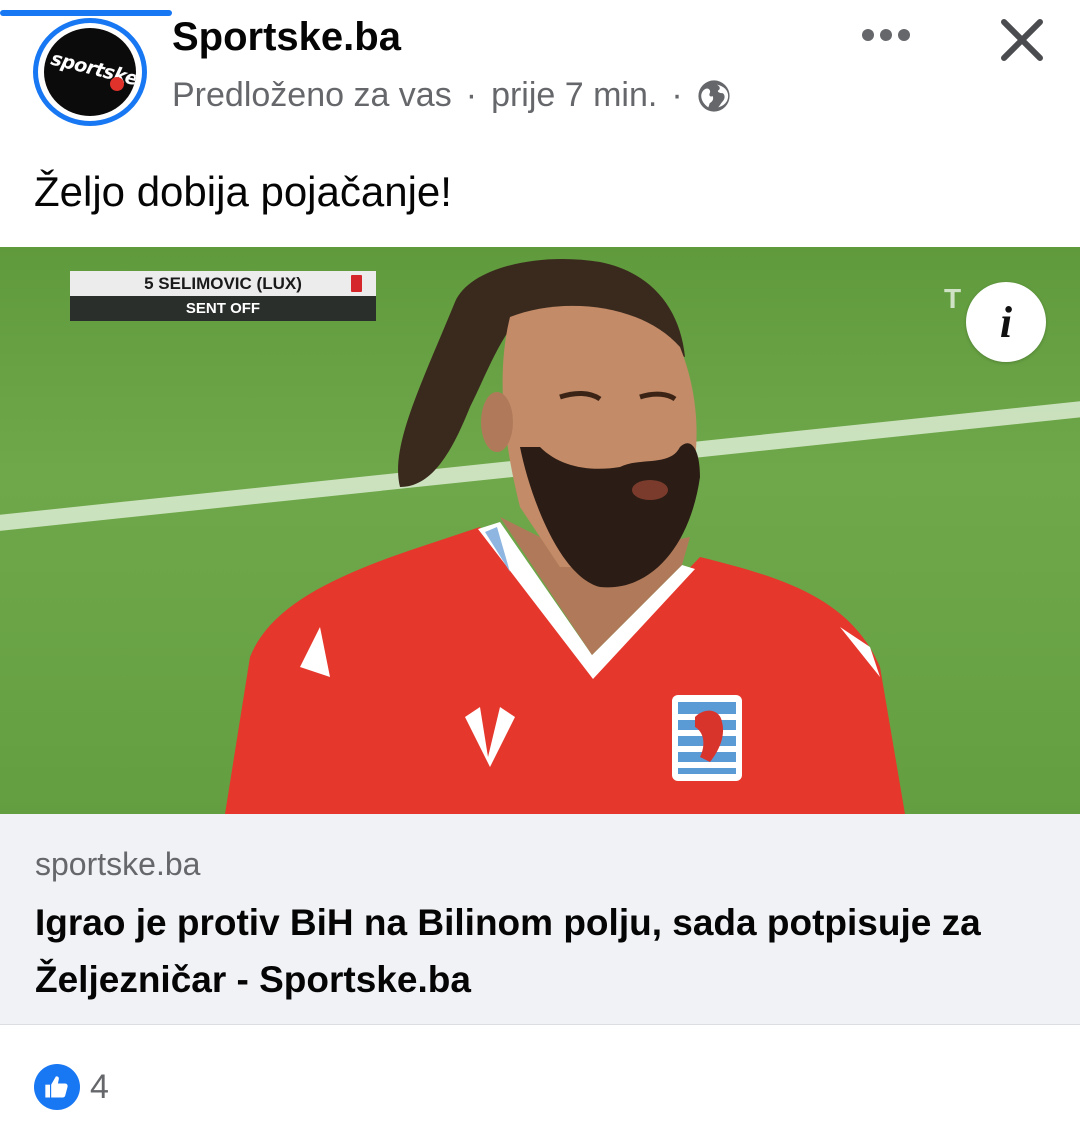 The height and width of the screenshot is (1146, 1080). Describe the element at coordinates (356, 283) in the screenshot. I see `red-card-icon` at that location.